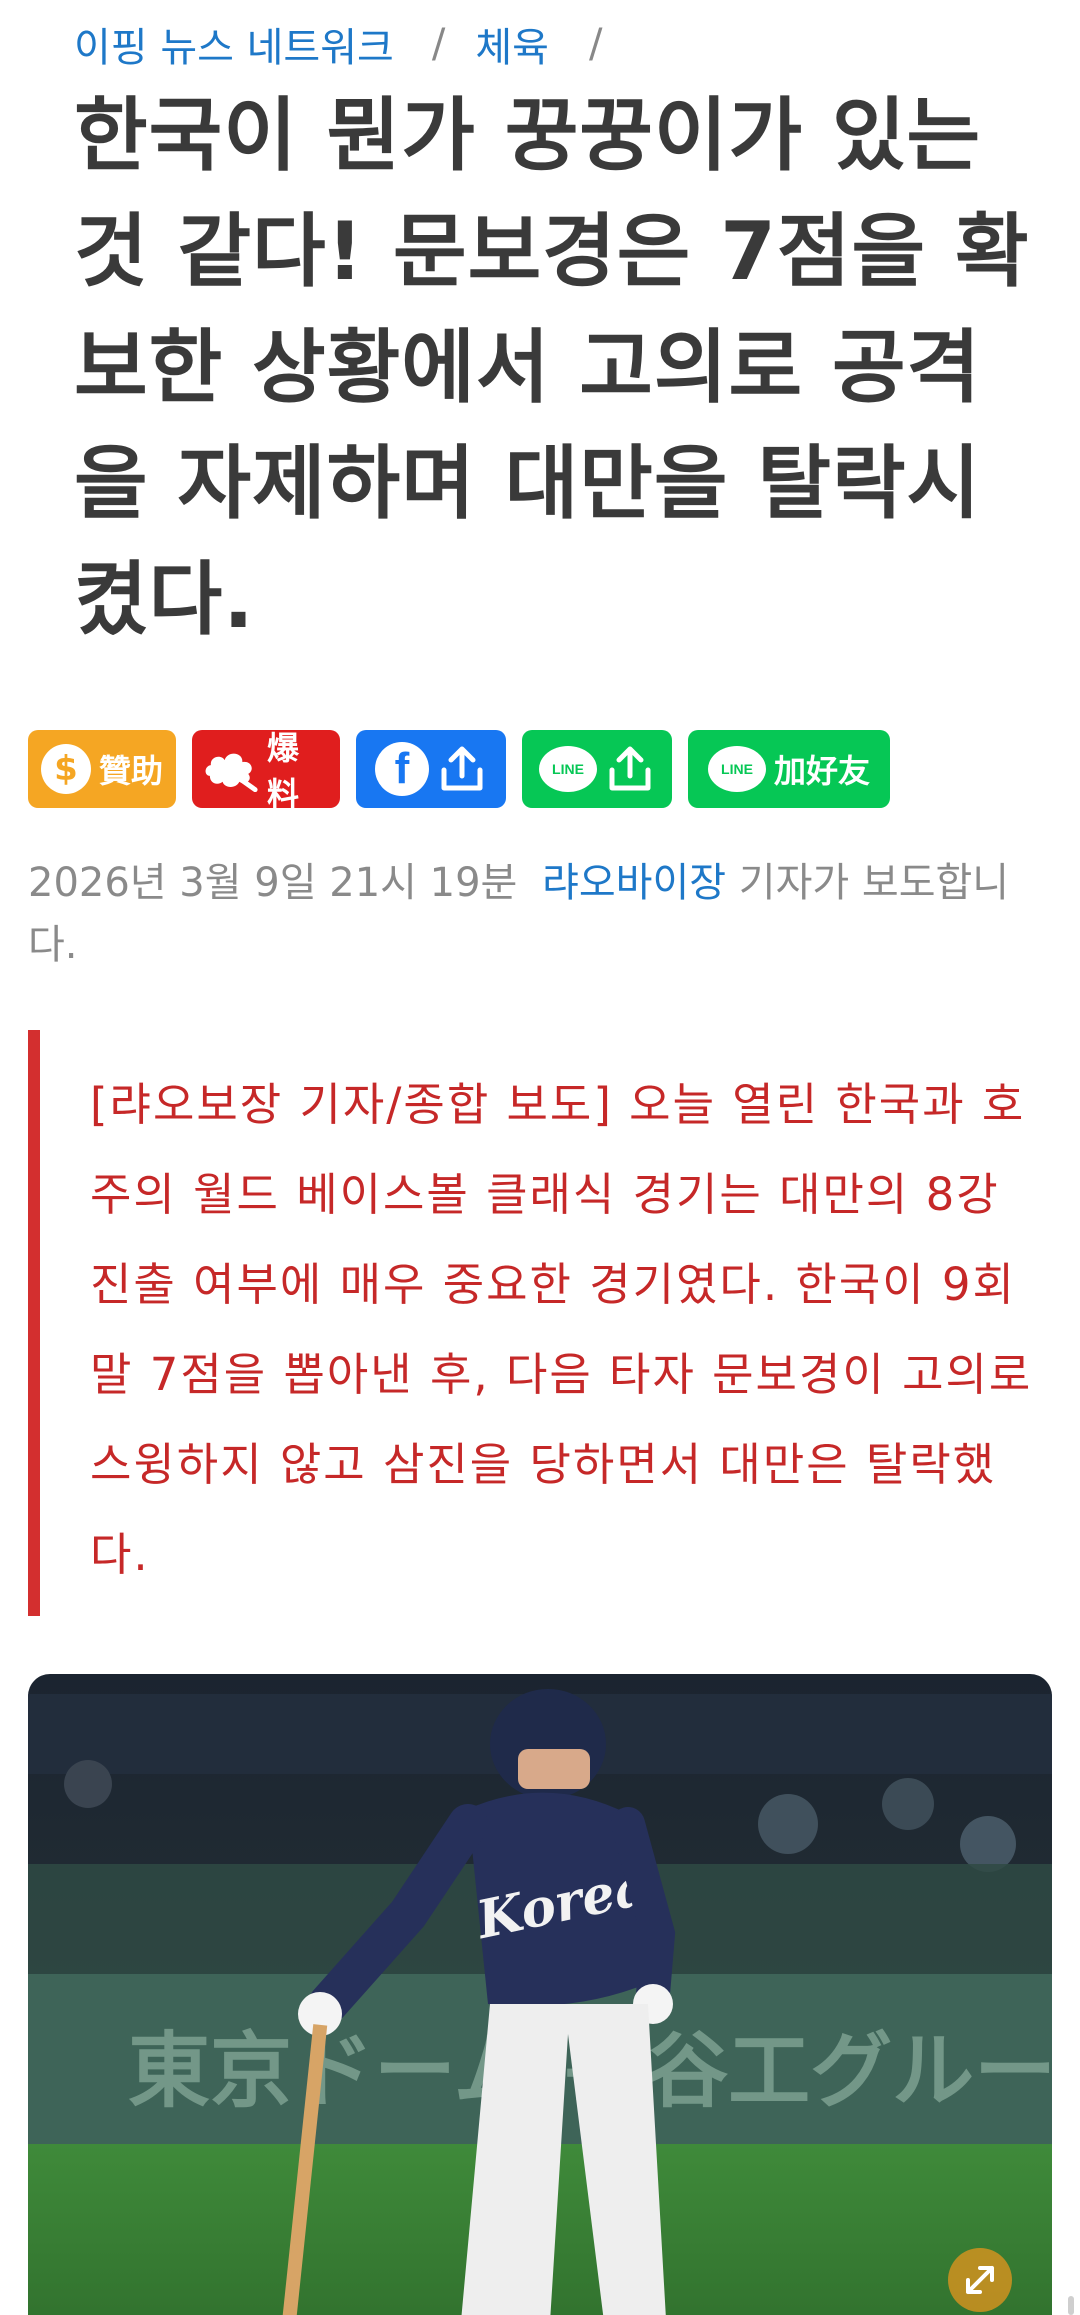 The height and width of the screenshot is (2315, 1080). What do you see at coordinates (266, 771) in the screenshot?
I see `report-button: 爆料` at bounding box center [266, 771].